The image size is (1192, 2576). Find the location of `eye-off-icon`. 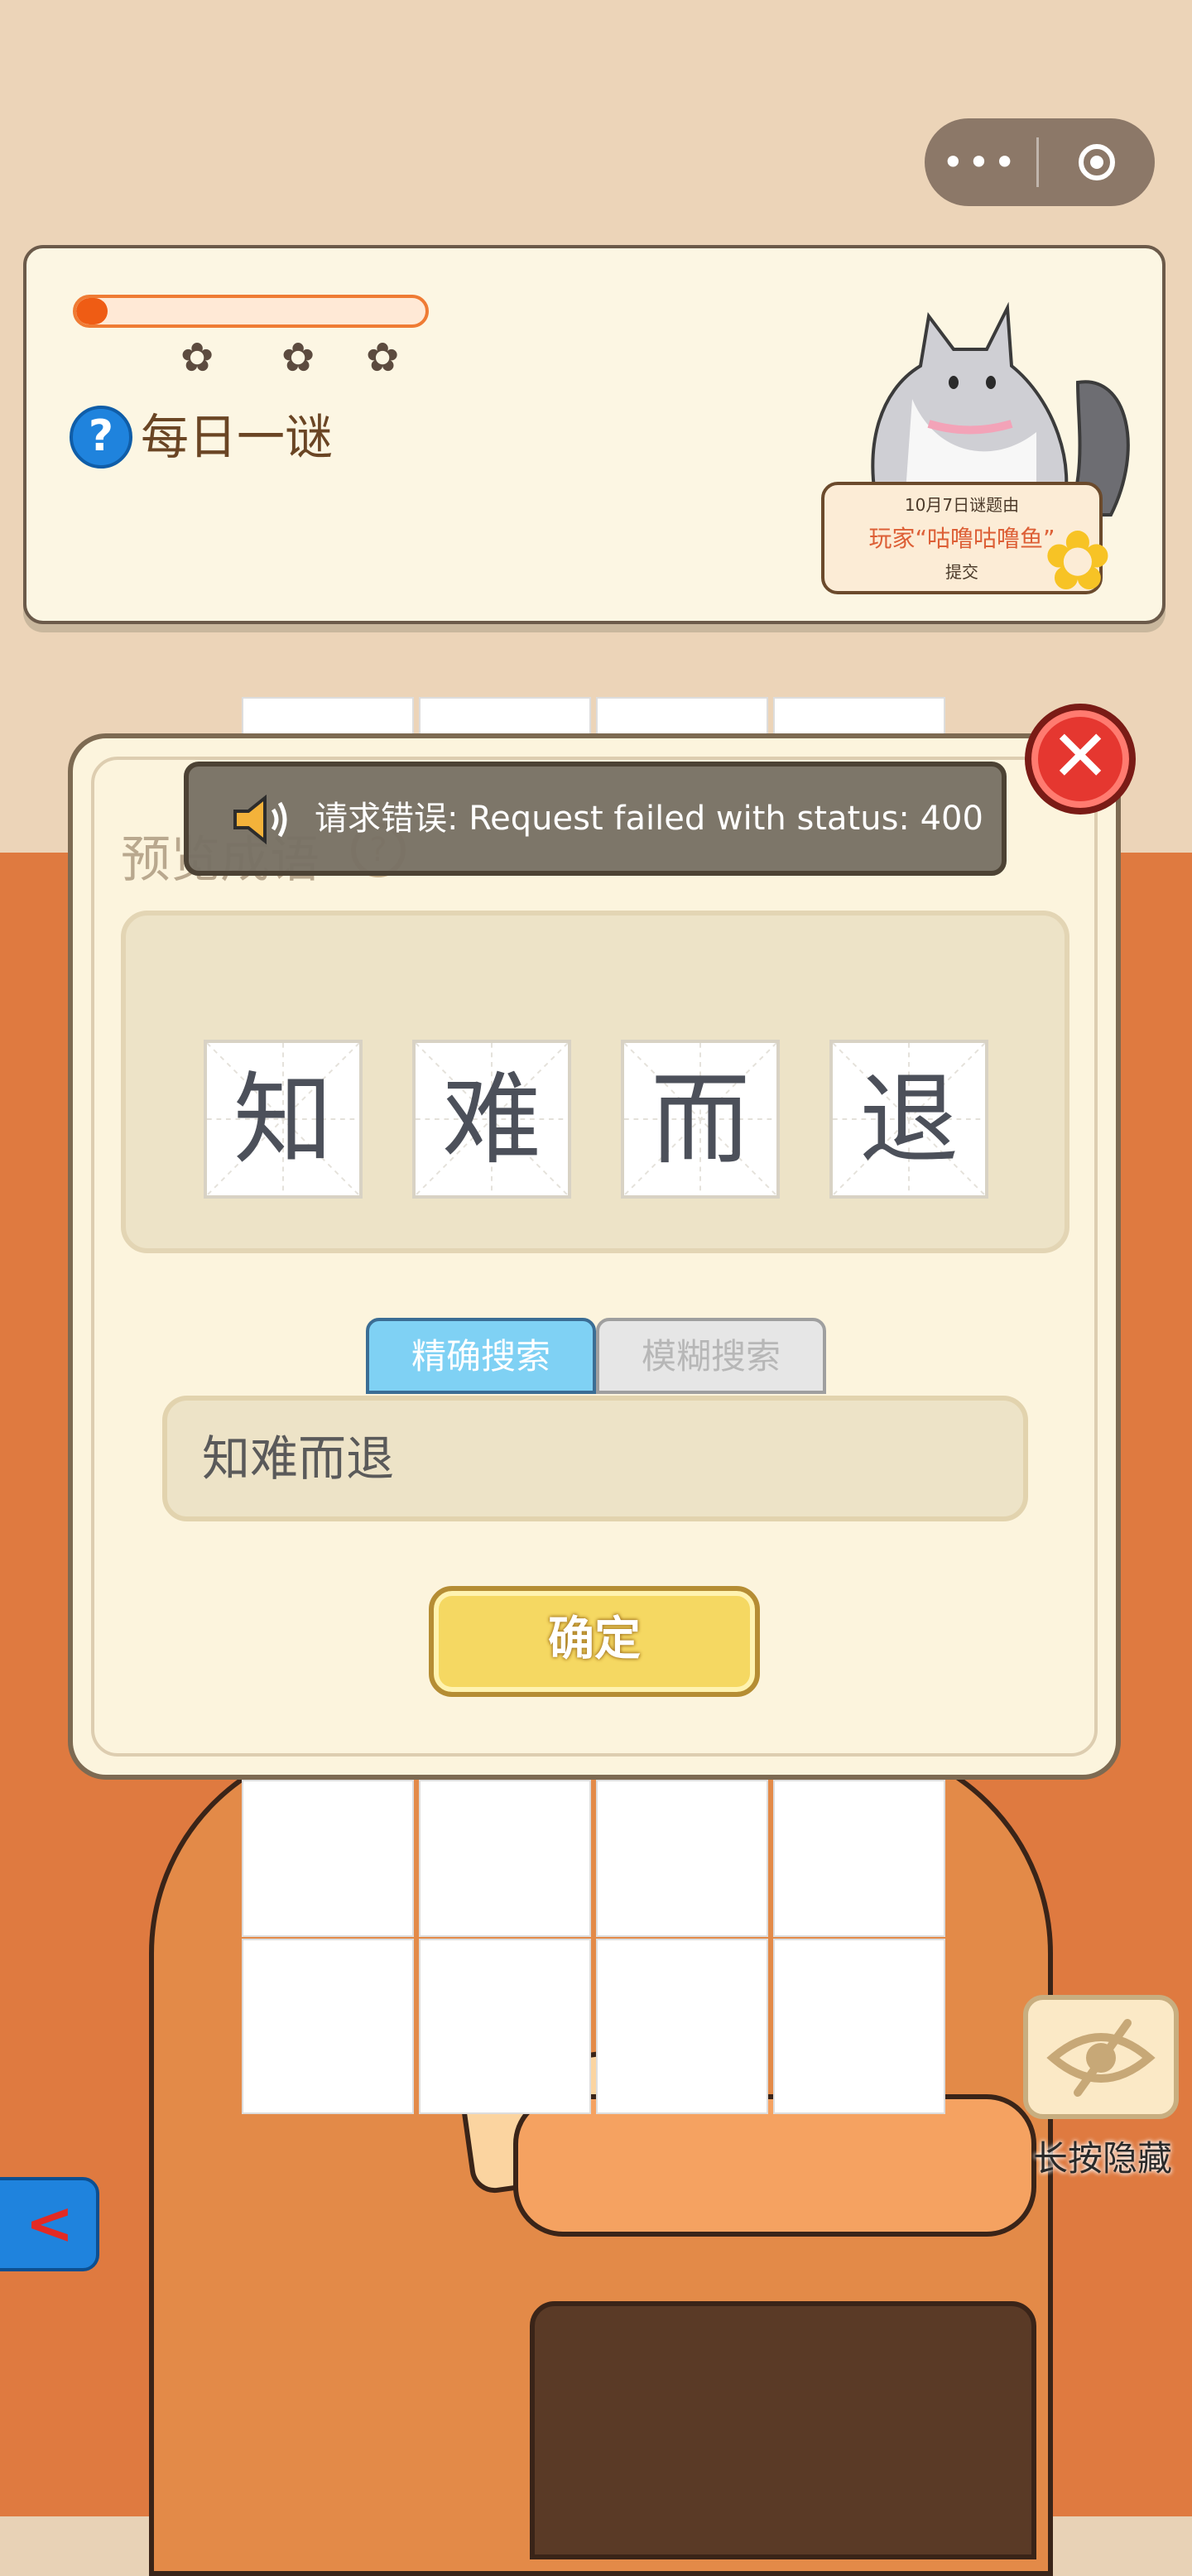

eye-off-icon is located at coordinates (1101, 2058).